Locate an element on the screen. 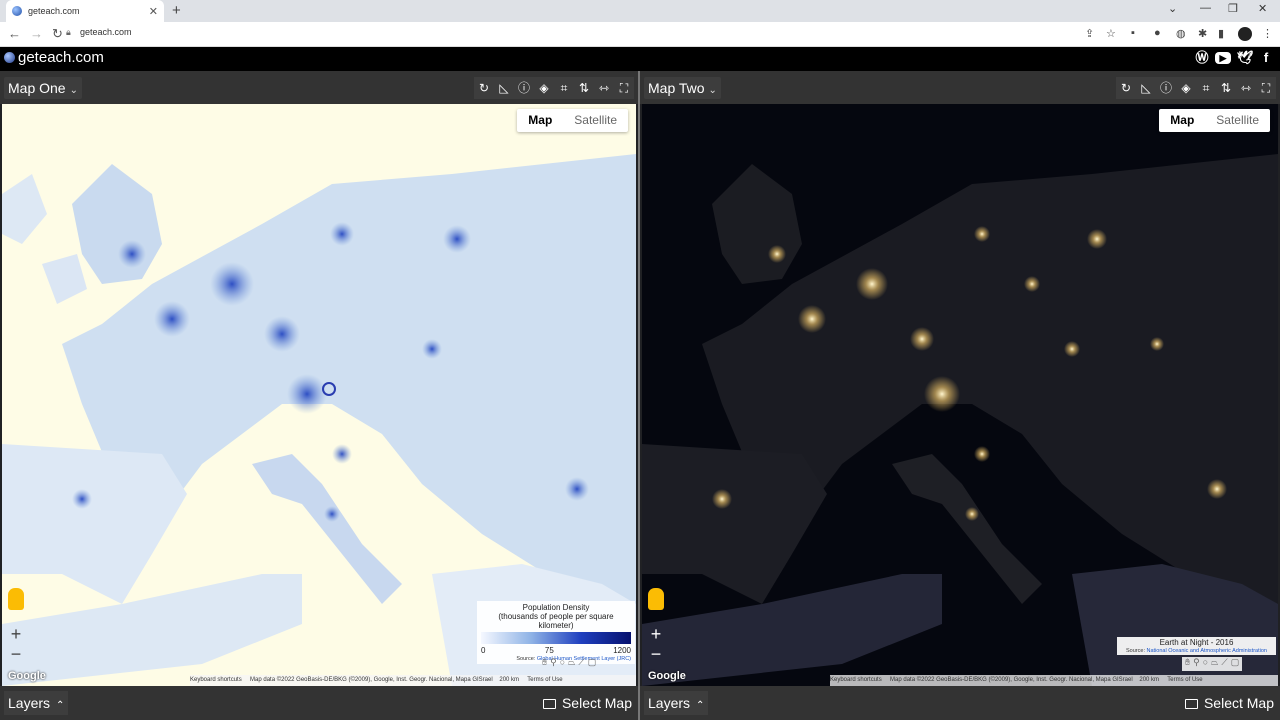 Image resolution: width=1280 pixels, height=720 pixels. profile-avatar is located at coordinates (1245, 34).